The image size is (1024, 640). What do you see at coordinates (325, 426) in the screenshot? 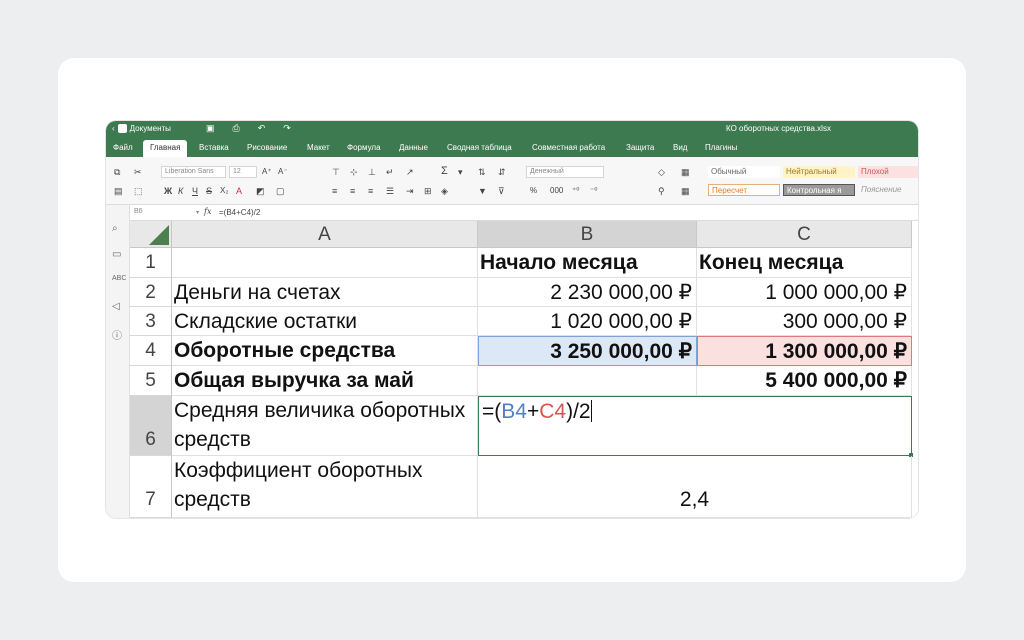
I see `cell-a6: Средняя величика оборотных средств` at bounding box center [325, 426].